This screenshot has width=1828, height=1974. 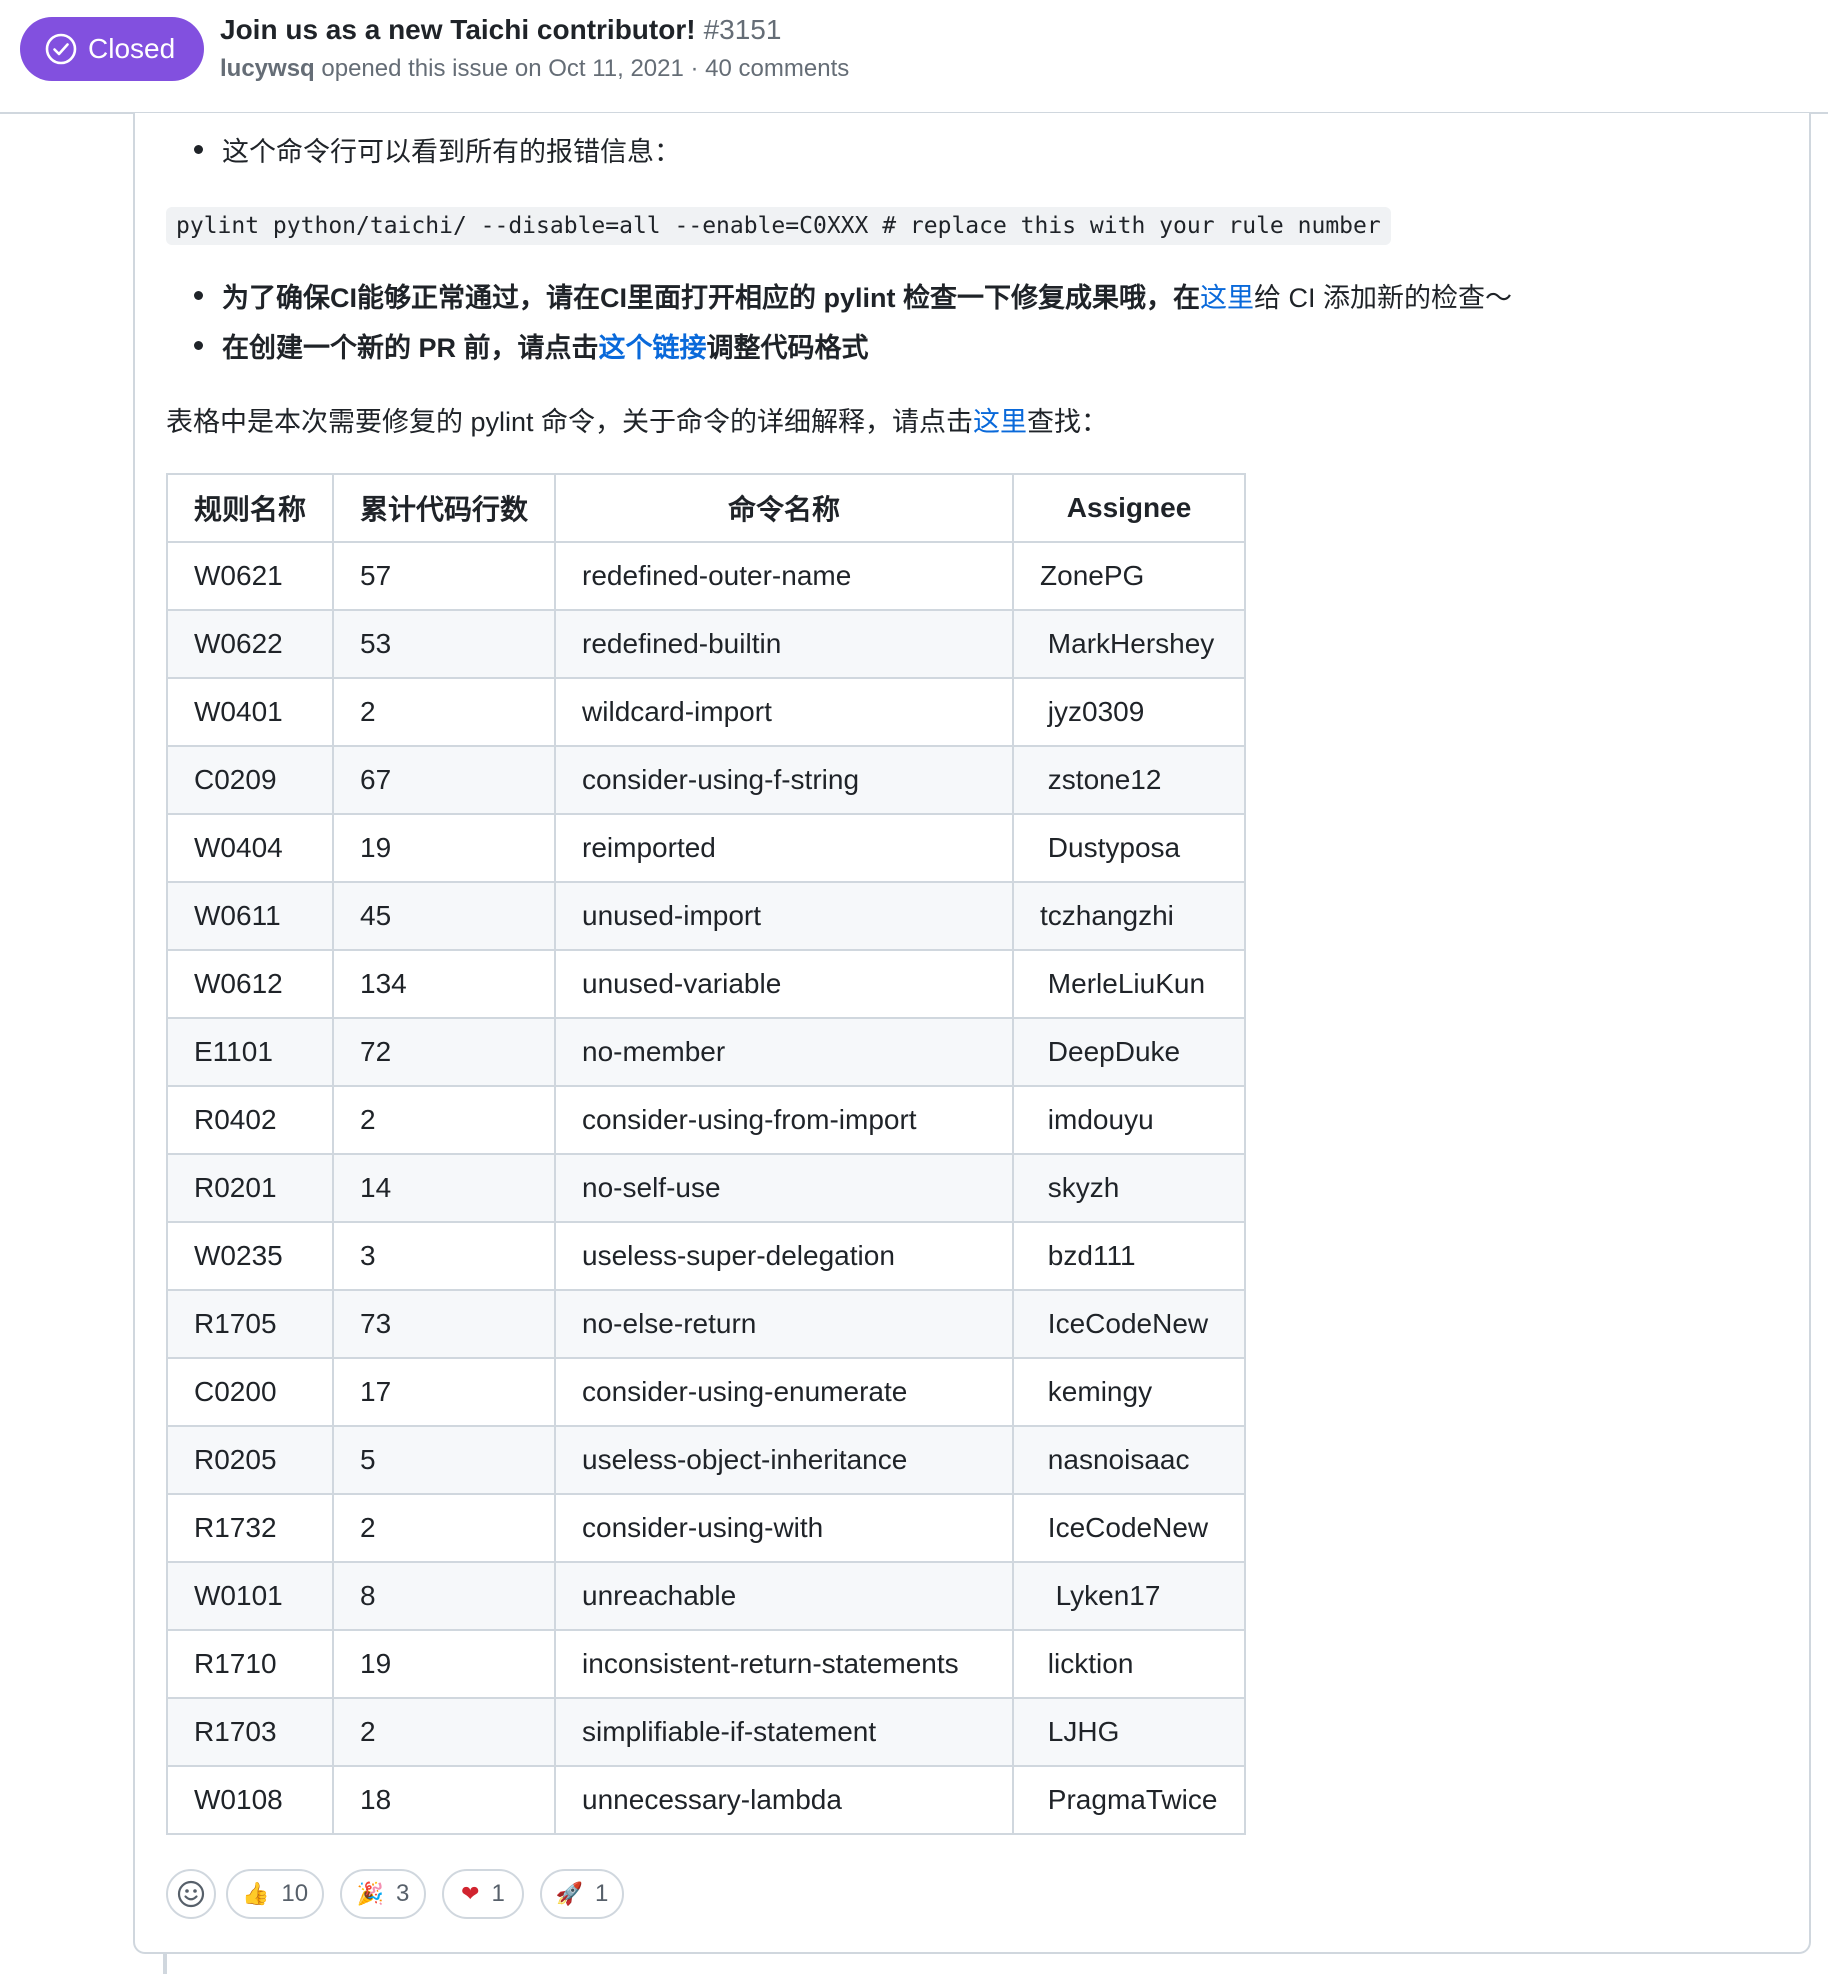 What do you see at coordinates (444, 576) in the screenshot?
I see `line-count-cell: 57` at bounding box center [444, 576].